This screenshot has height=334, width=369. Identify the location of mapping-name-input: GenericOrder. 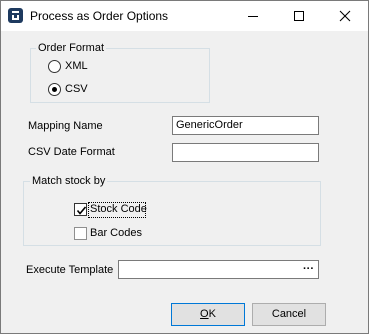
(245, 125).